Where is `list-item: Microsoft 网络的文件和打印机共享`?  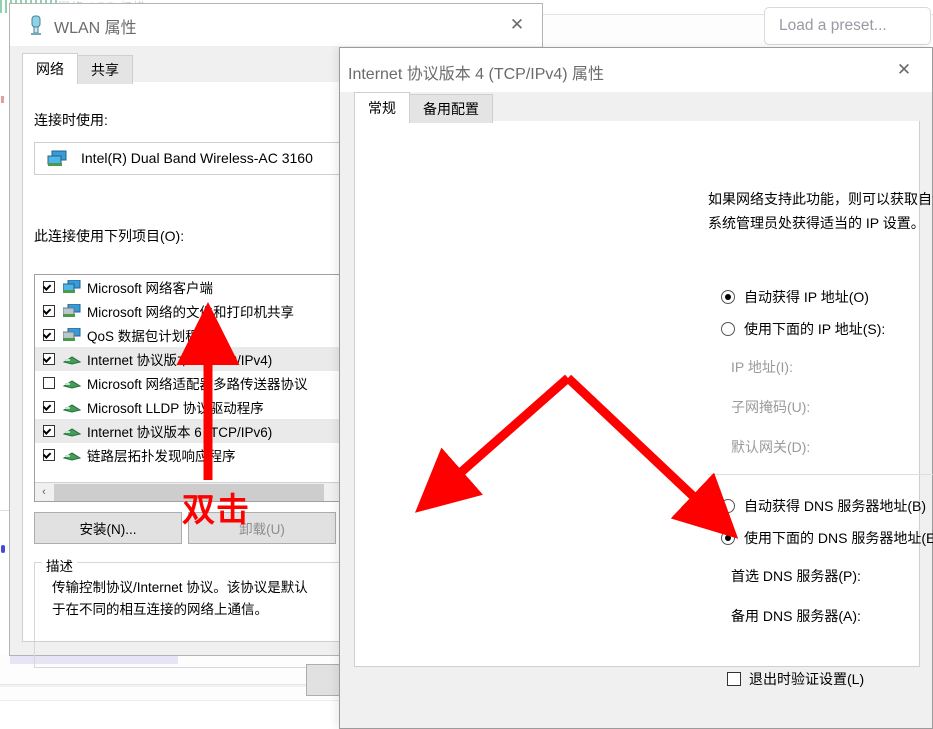
list-item: Microsoft 网络的文件和打印机共享 is located at coordinates (193, 311).